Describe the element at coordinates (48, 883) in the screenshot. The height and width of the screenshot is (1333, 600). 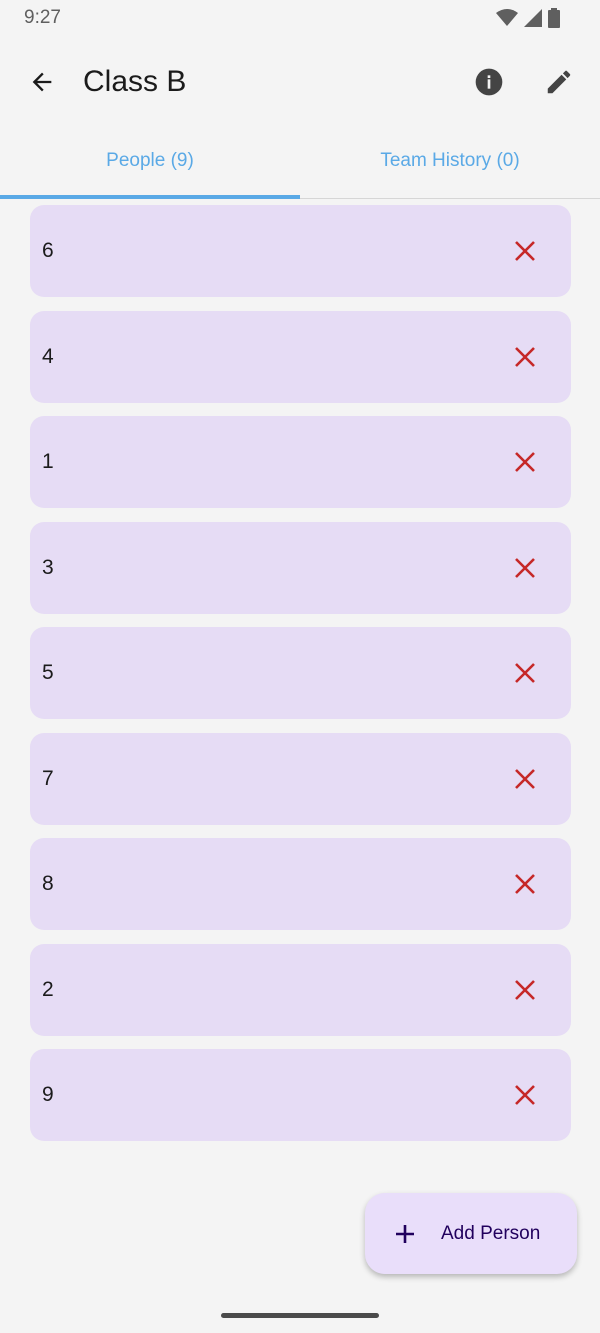
I see `person-name: 8` at that location.